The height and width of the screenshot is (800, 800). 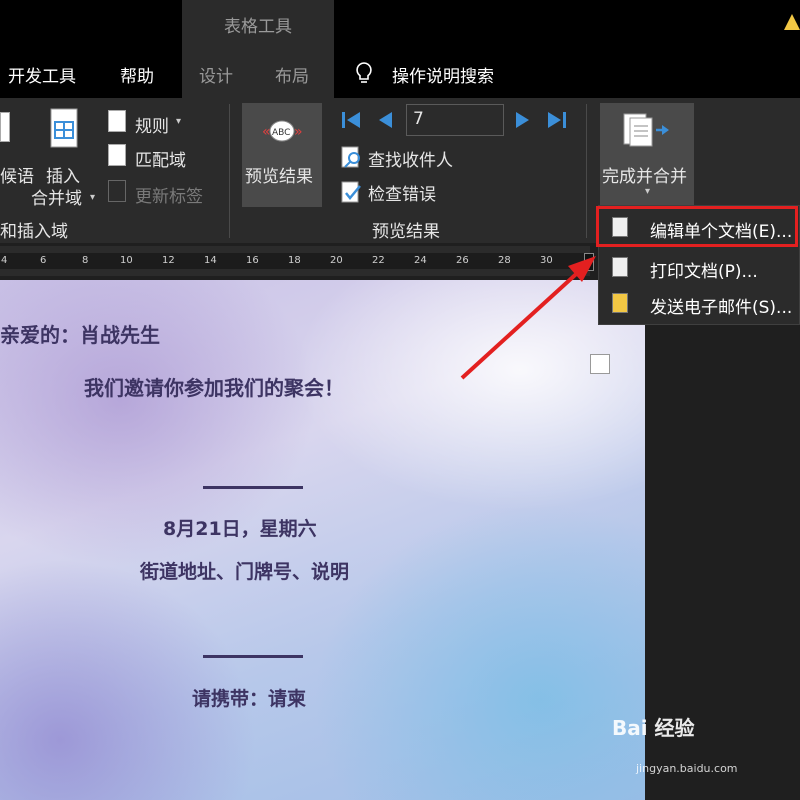 What do you see at coordinates (249, 699) in the screenshot?
I see `bring-text: 请携带：请柬` at bounding box center [249, 699].